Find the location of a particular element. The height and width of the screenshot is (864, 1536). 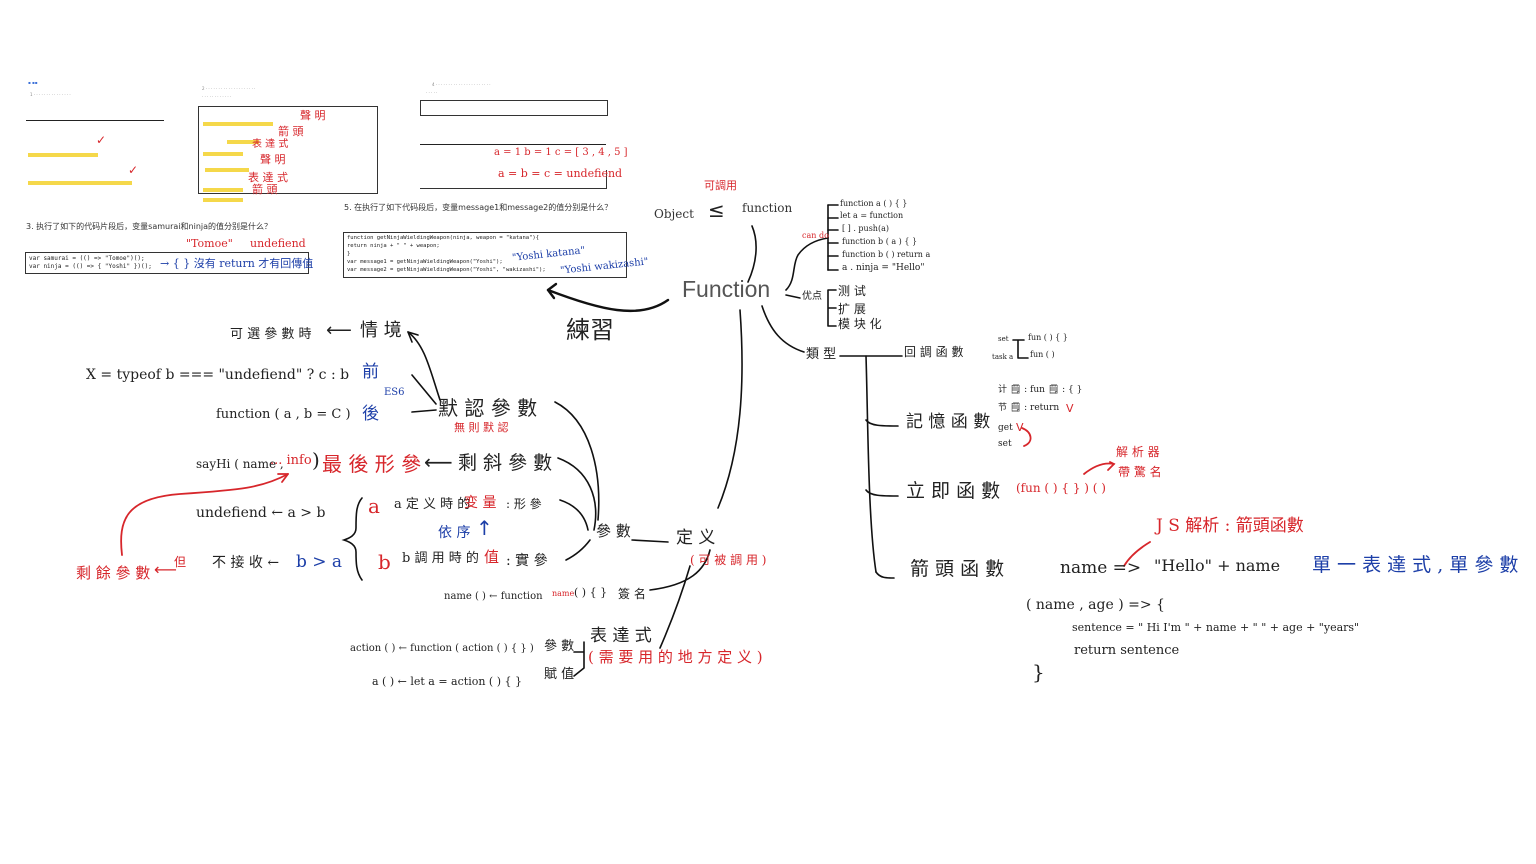

advantage-extend: 扩 展 is located at coordinates (852, 309).